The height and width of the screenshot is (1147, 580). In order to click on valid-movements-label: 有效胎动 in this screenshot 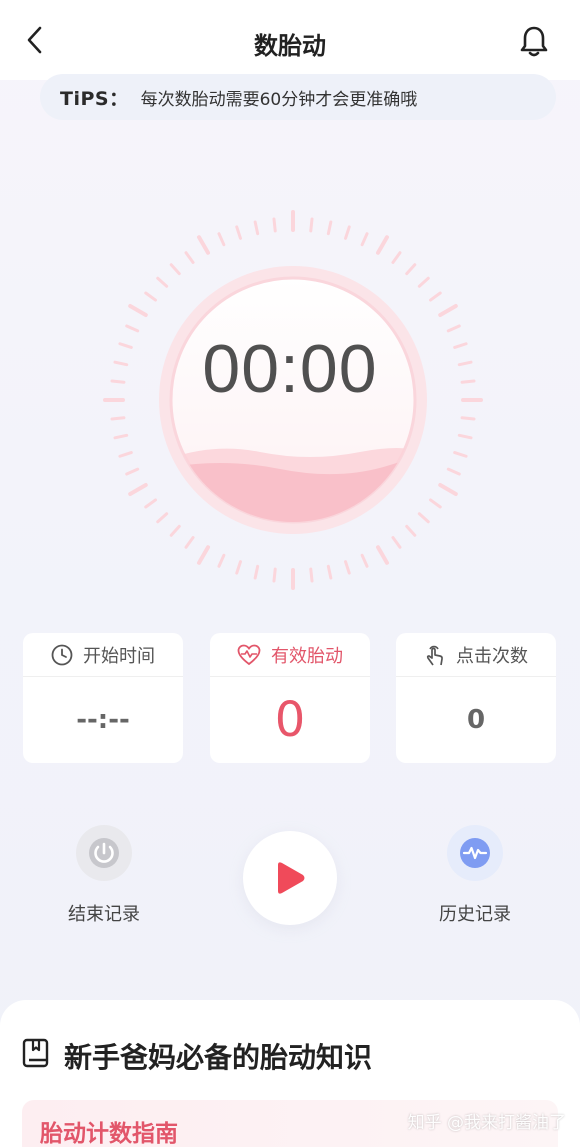, I will do `click(307, 656)`.